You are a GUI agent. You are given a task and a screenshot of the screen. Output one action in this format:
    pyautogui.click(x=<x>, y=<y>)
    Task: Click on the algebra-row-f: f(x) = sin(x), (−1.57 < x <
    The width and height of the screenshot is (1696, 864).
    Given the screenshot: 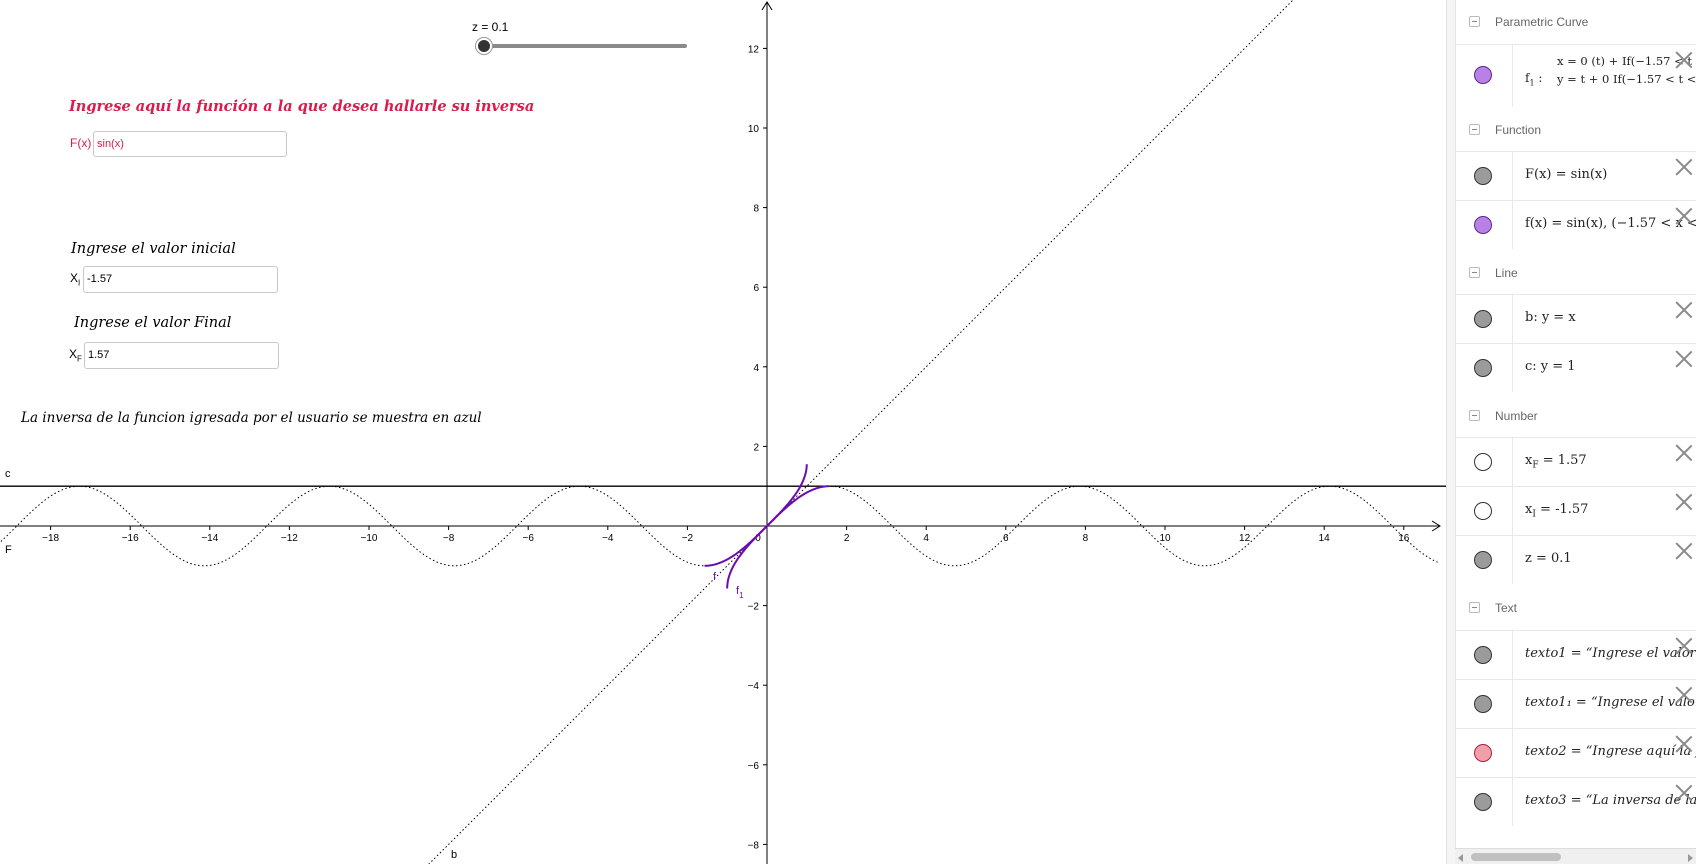 What is the action you would take?
    pyautogui.click(x=1575, y=224)
    